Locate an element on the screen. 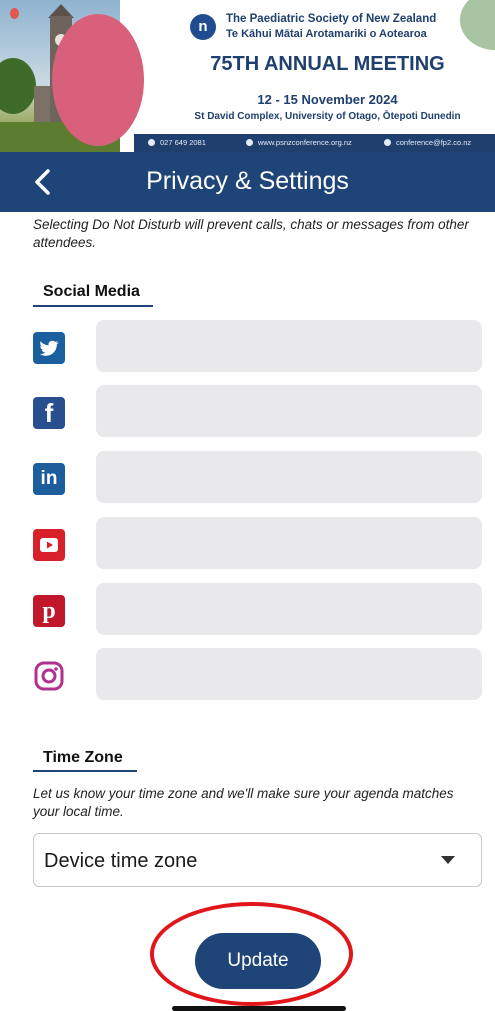 Image resolution: width=495 pixels, height=1011 pixels. banner-illustration is located at coordinates (75, 76).